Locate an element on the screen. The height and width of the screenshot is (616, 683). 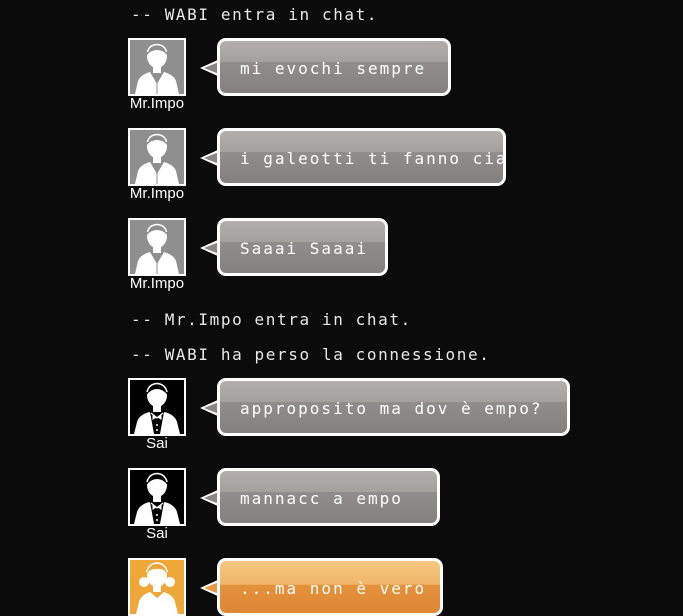
message-bubble: approposito ma dov è empo? is located at coordinates (393, 407).